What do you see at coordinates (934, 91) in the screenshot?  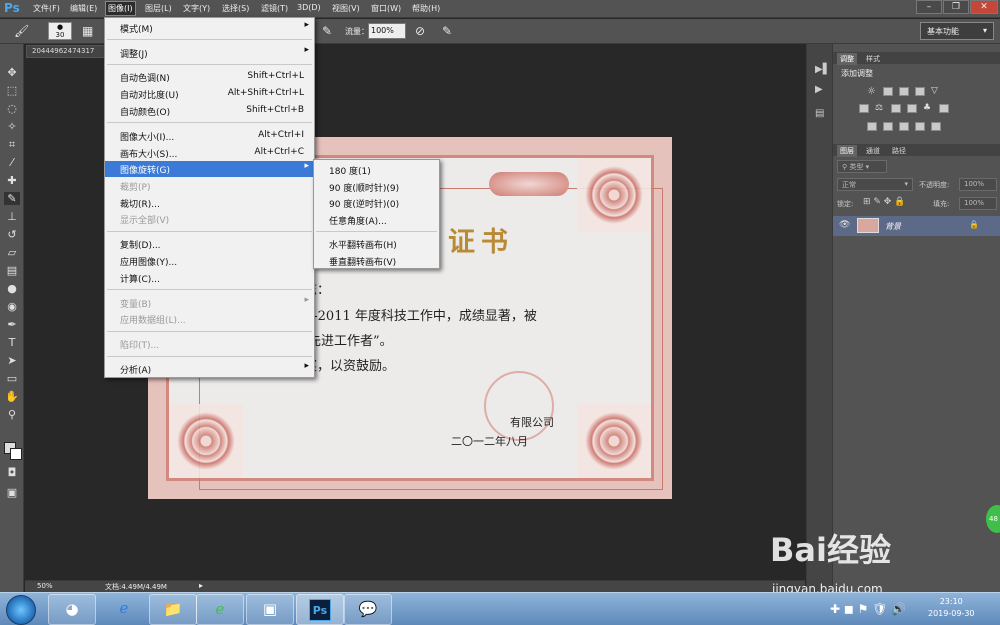 I see `vibrance-icon: ▽` at bounding box center [934, 91].